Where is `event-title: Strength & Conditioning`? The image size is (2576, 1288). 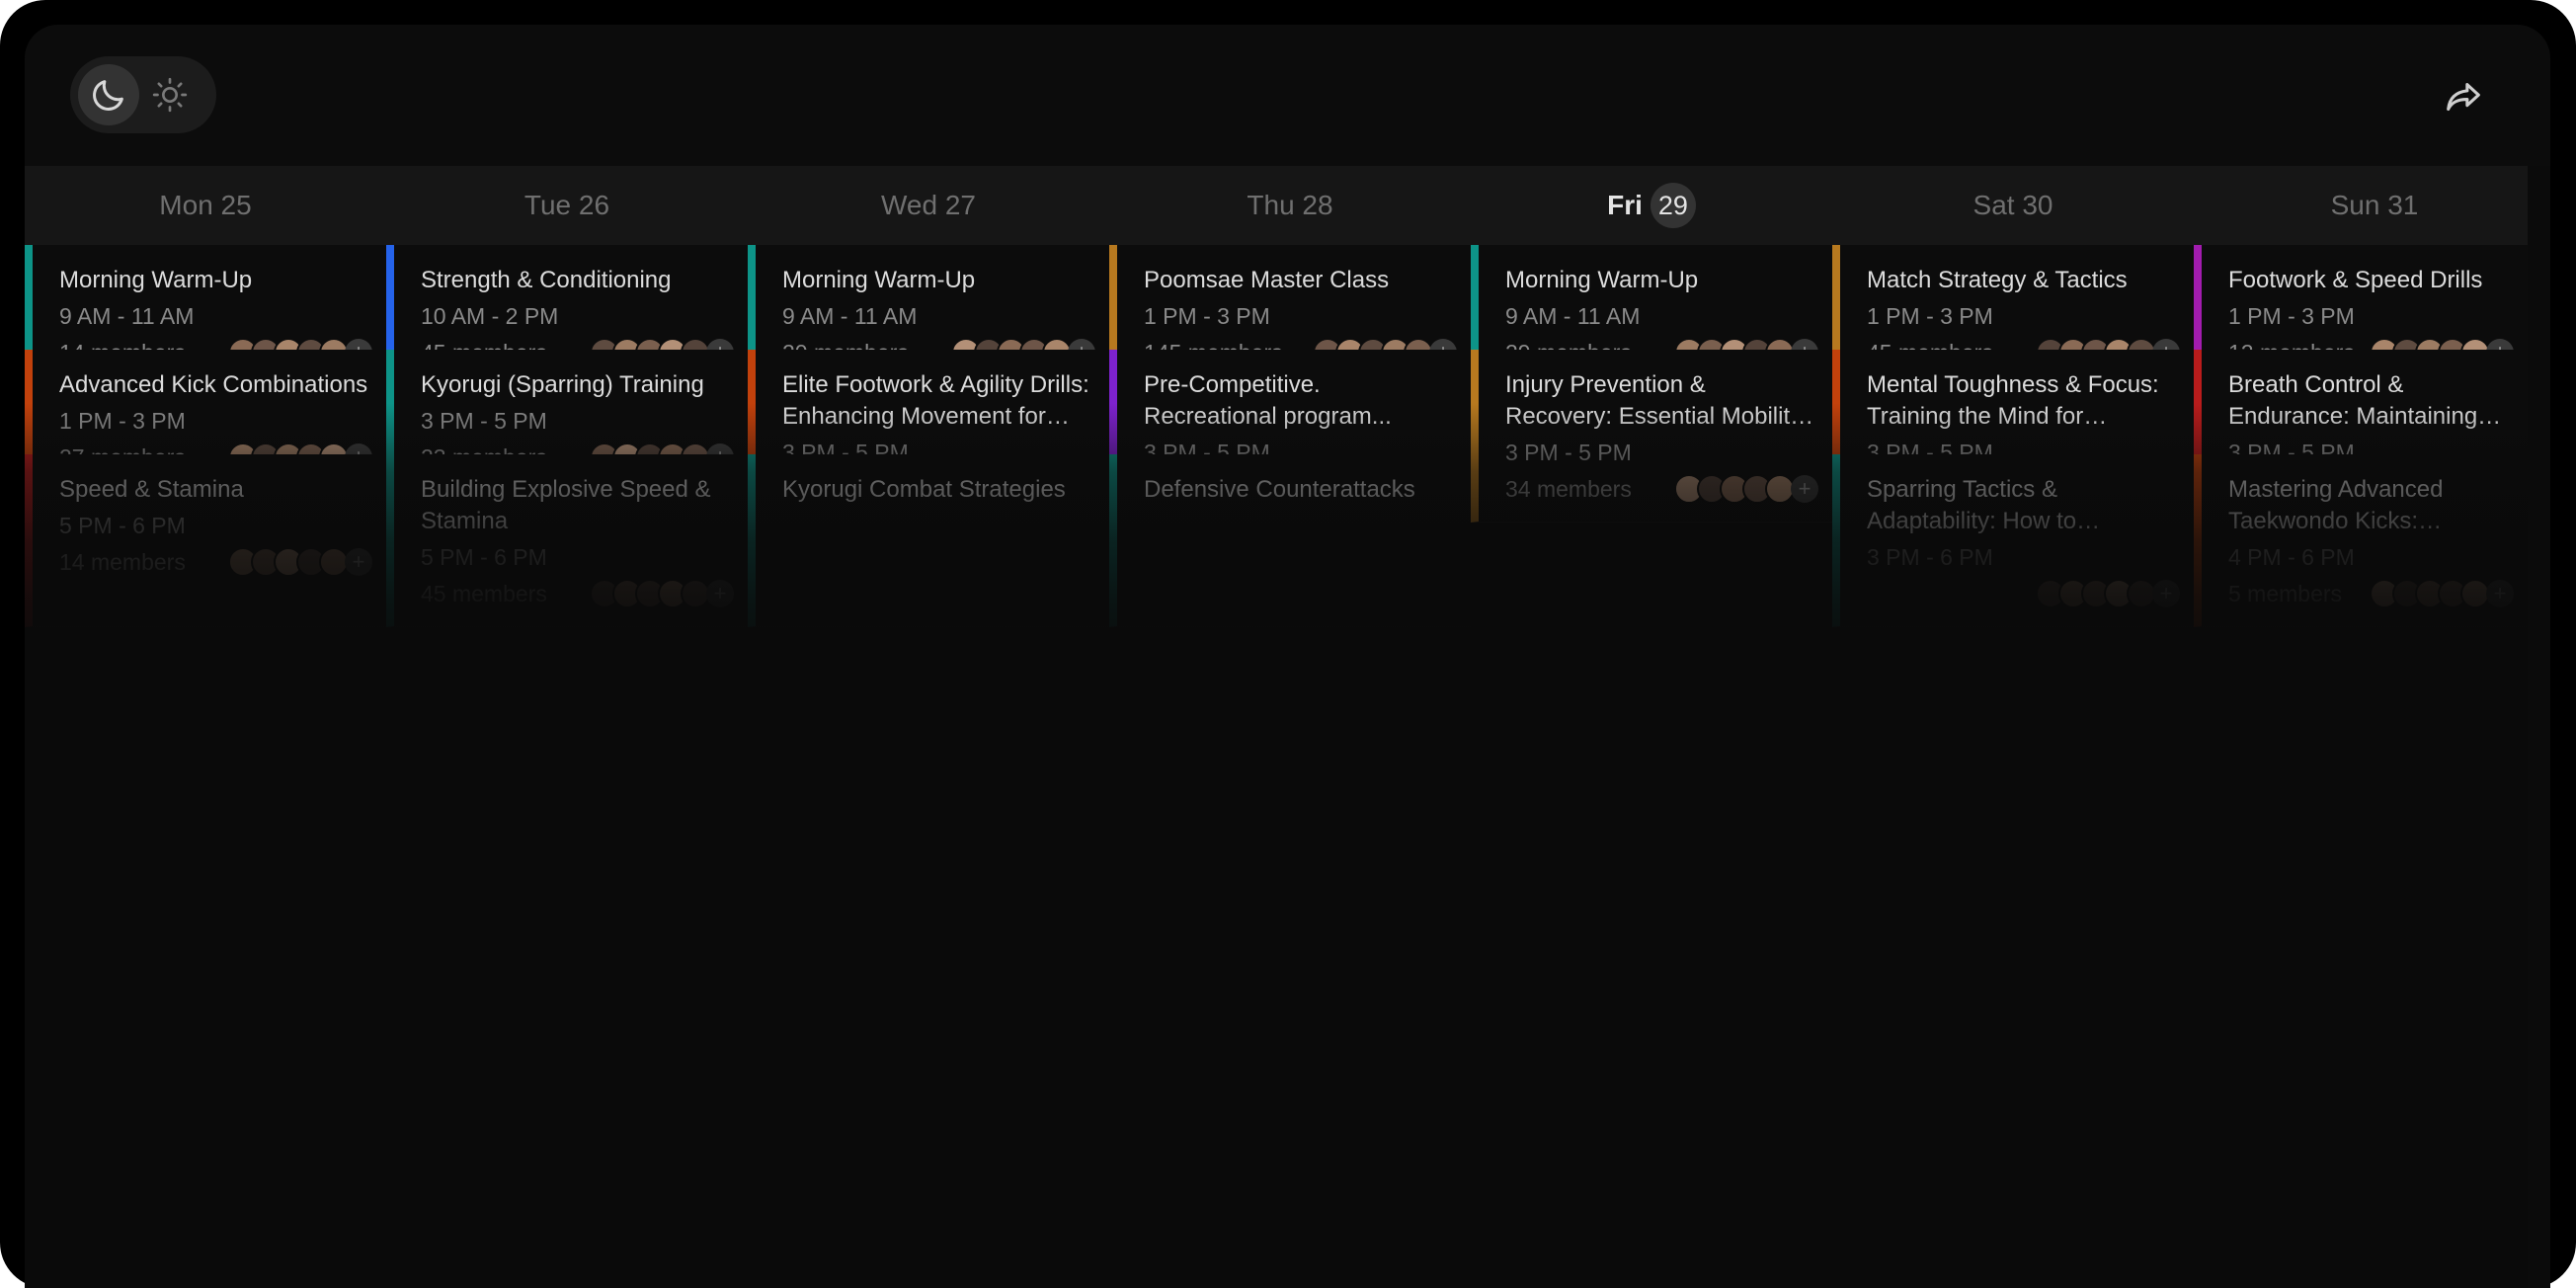 event-title: Strength & Conditioning is located at coordinates (546, 280).